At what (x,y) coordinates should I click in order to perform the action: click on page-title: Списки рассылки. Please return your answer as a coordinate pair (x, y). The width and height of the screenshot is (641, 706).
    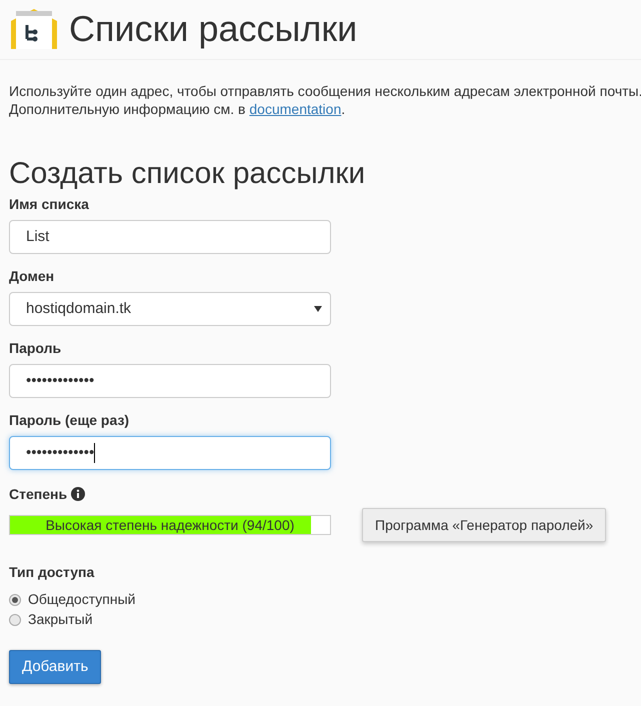
    Looking at the image, I should click on (213, 29).